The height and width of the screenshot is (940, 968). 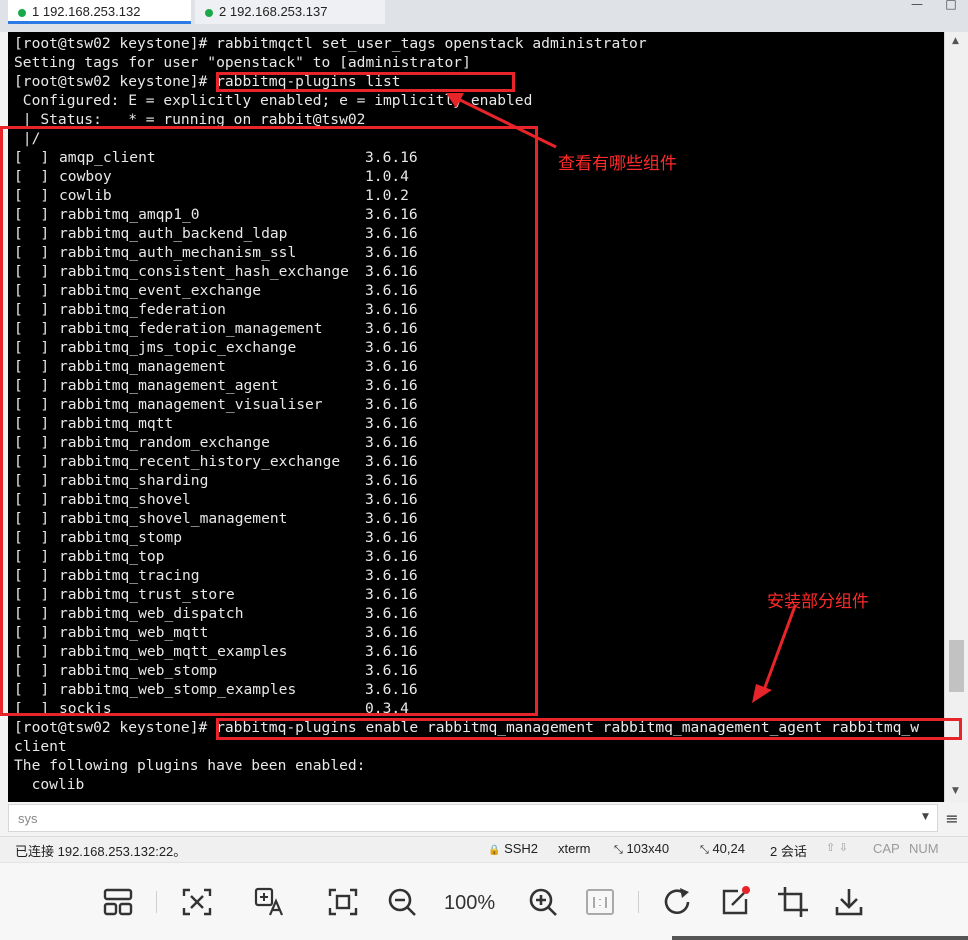 I want to click on annotation-view-components: 查看有哪些组件, so click(x=617, y=164).